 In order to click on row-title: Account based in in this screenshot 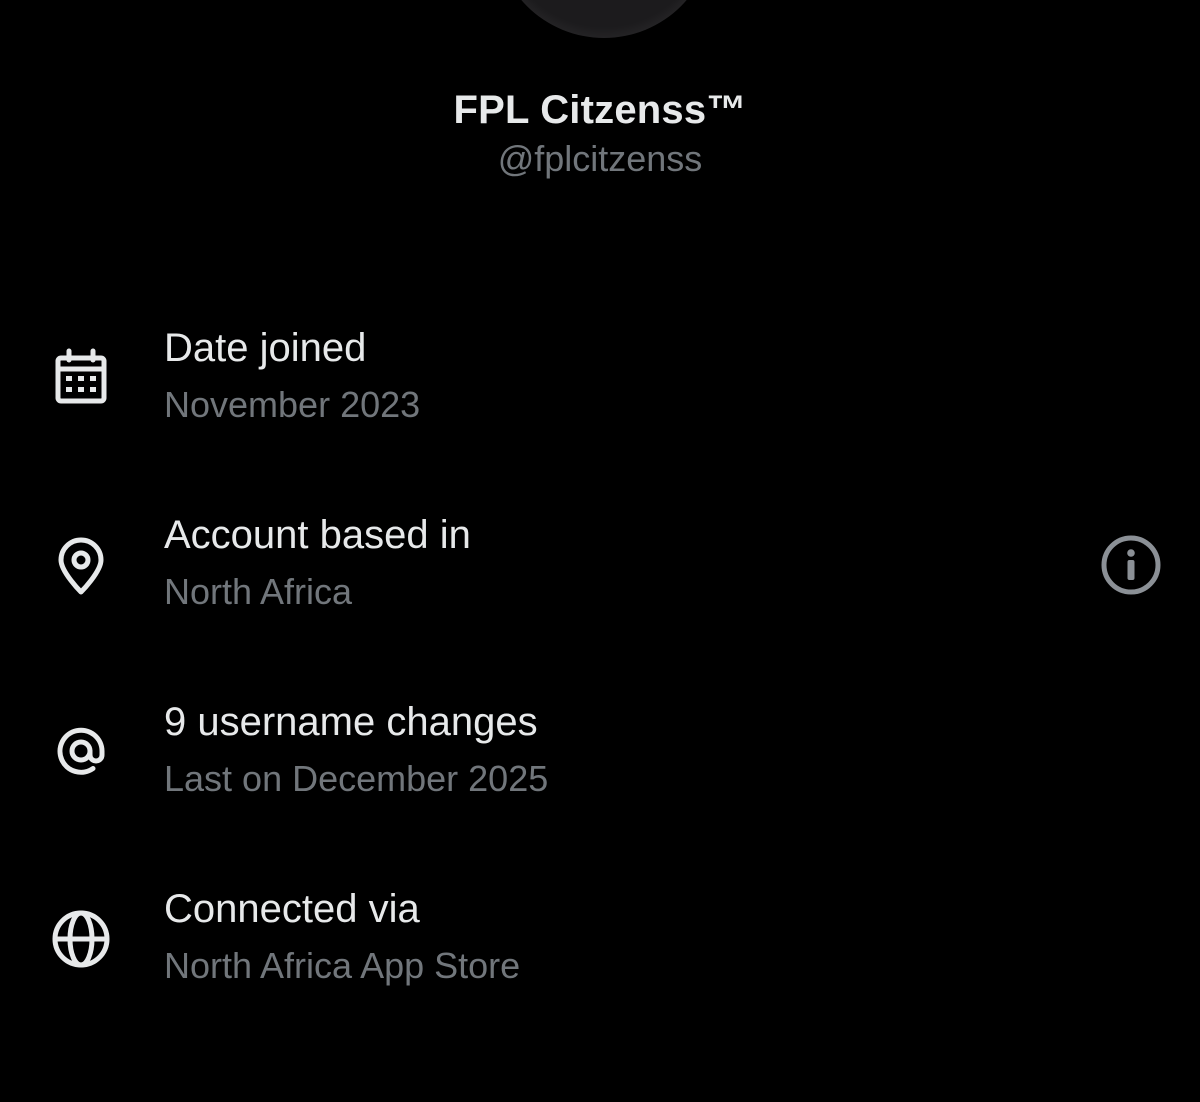, I will do `click(317, 535)`.